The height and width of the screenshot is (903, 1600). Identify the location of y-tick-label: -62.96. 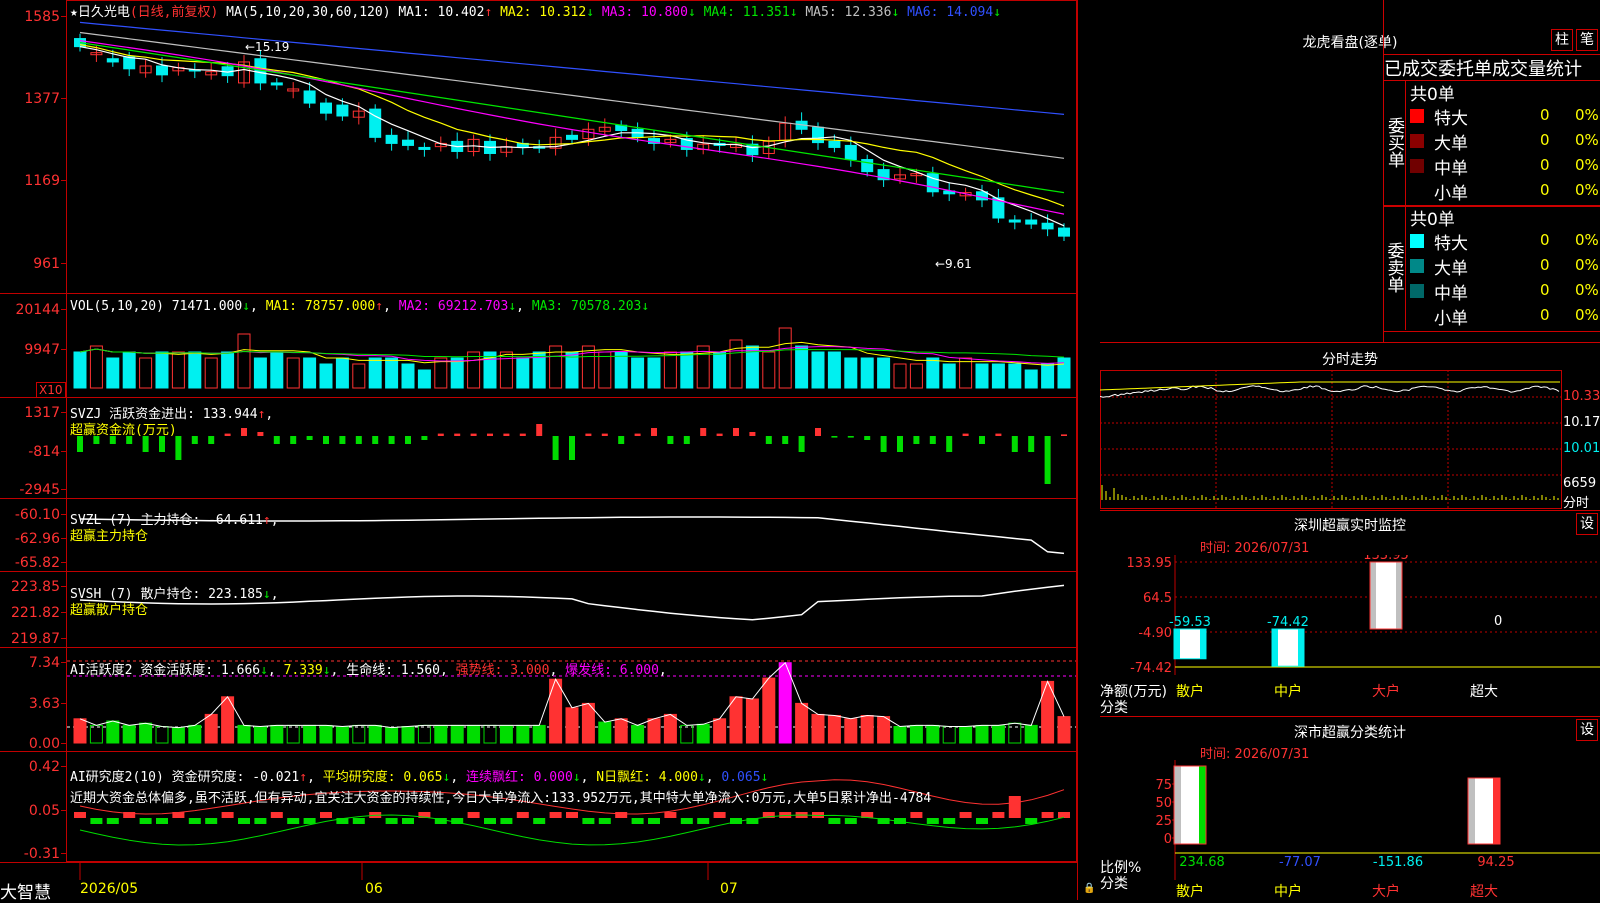
(37, 539).